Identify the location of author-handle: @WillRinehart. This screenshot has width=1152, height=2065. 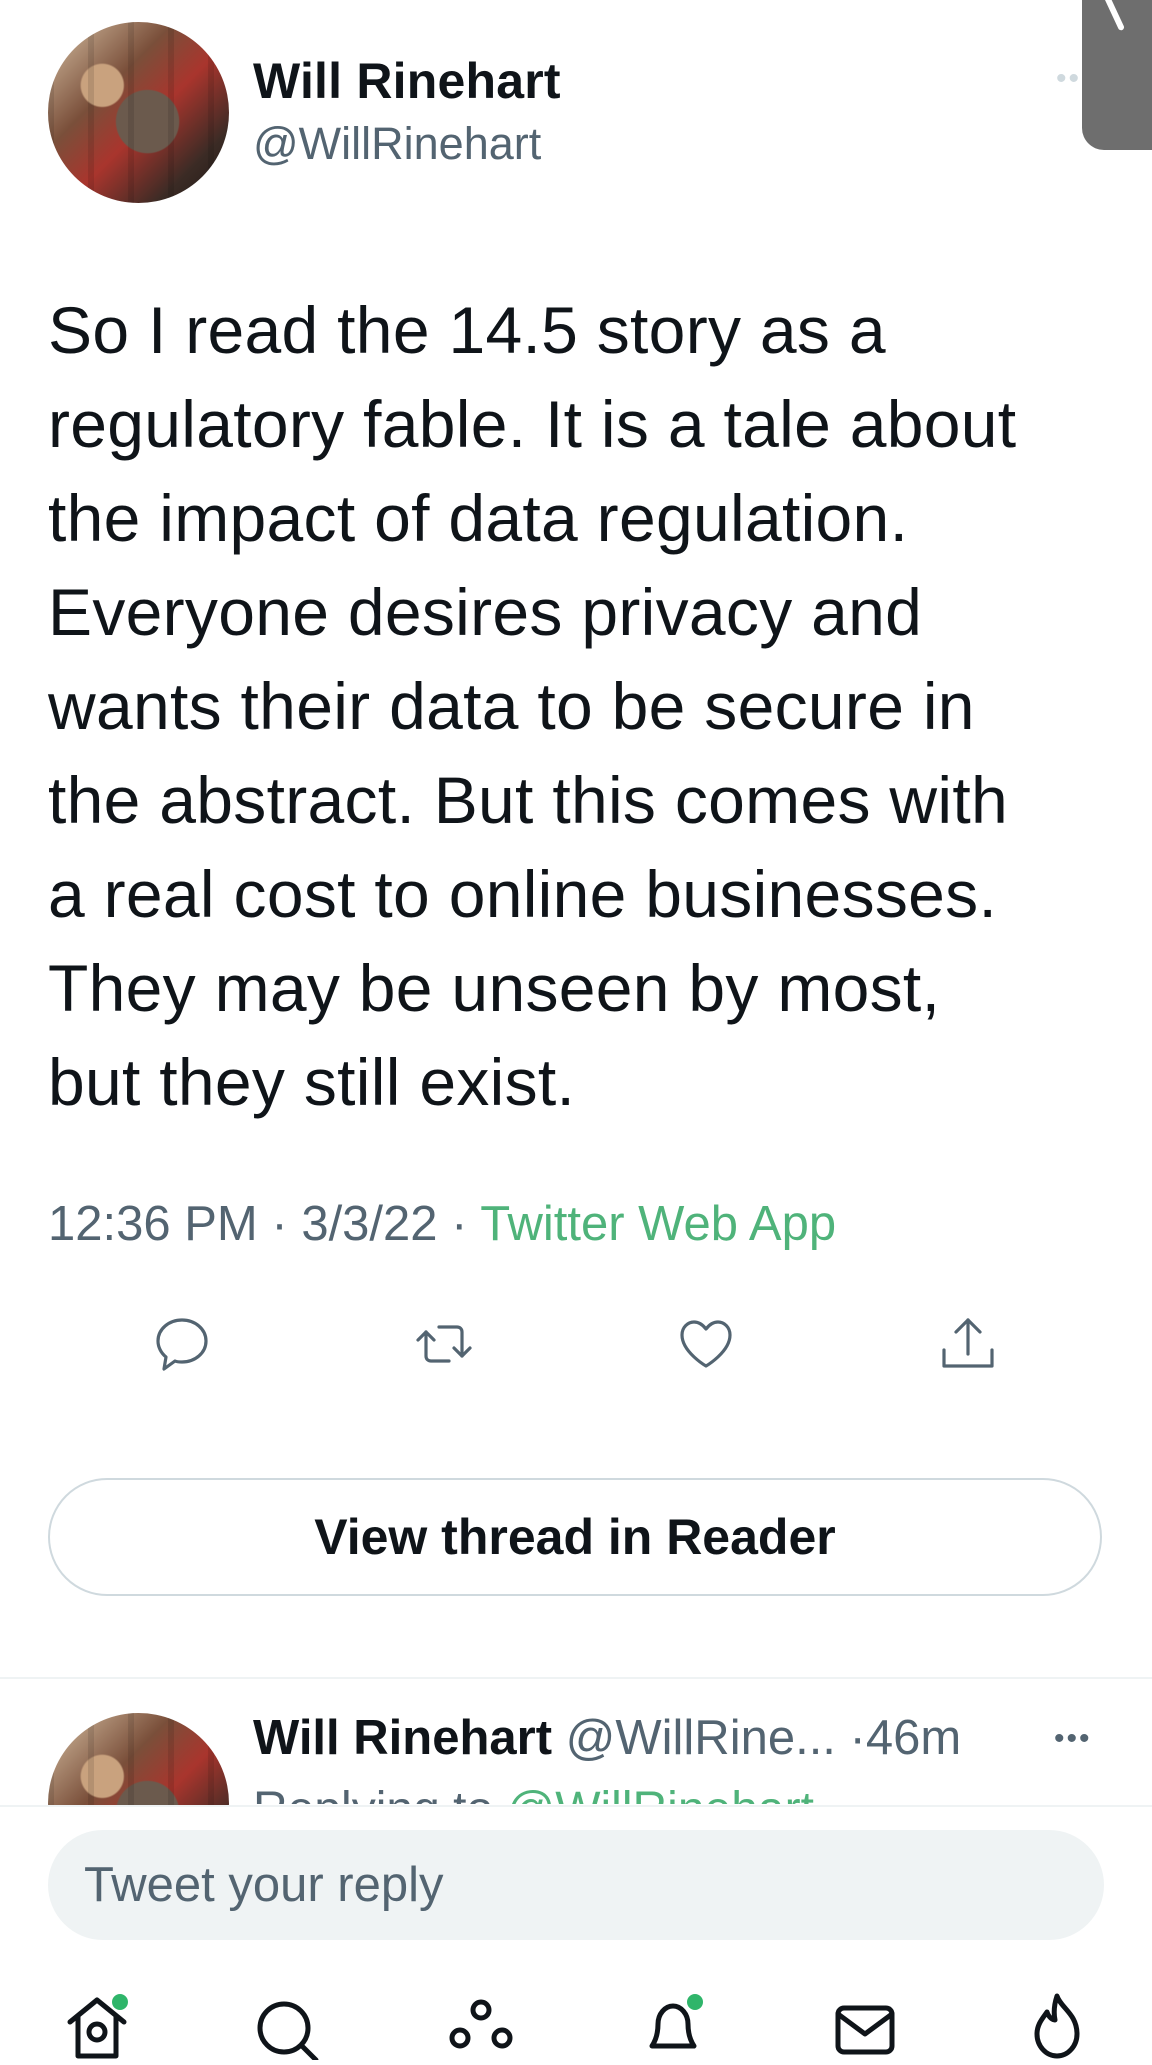
(397, 144).